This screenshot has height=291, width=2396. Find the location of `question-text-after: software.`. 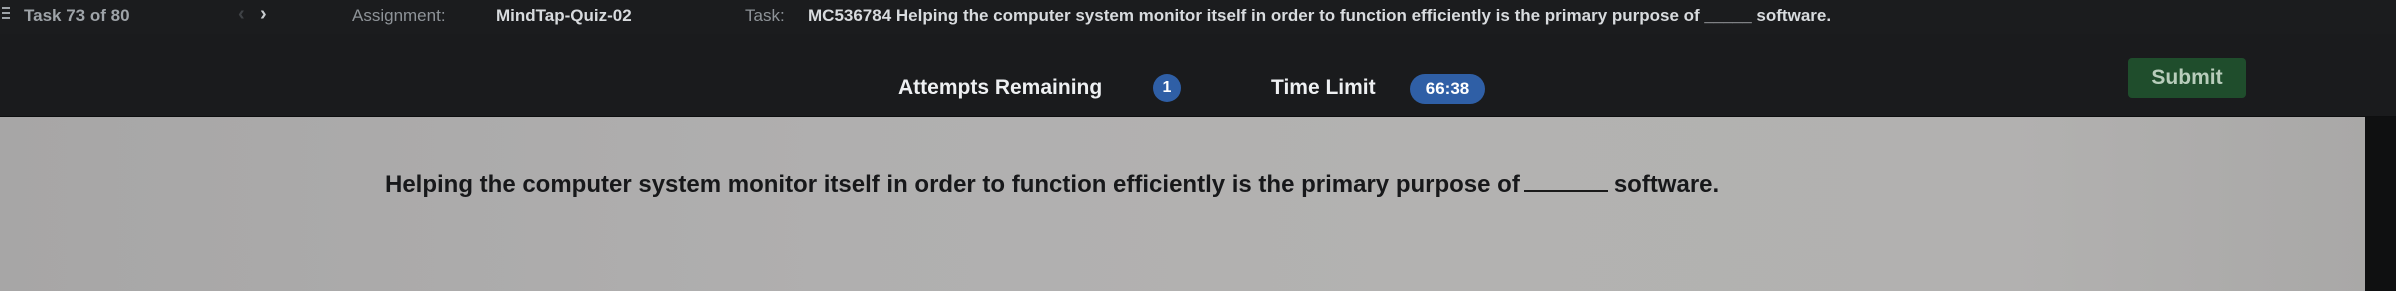

question-text-after: software. is located at coordinates (1666, 184).